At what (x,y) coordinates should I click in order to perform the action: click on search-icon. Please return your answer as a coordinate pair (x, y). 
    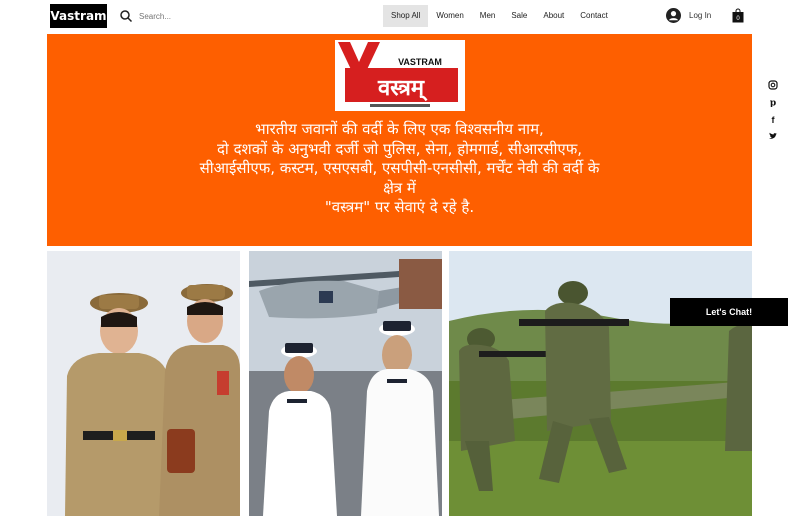
    Looking at the image, I should click on (126, 16).